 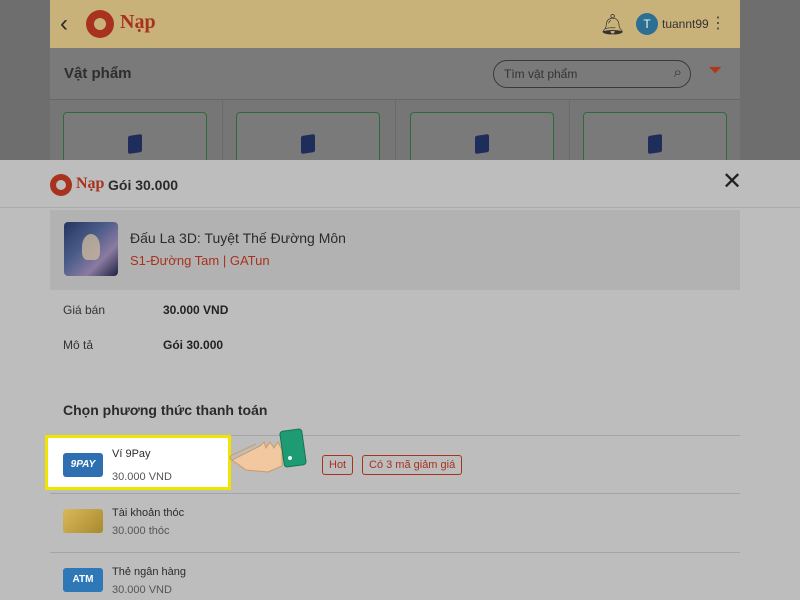 I want to click on atm-card-icon: ATM, so click(x=83, y=580).